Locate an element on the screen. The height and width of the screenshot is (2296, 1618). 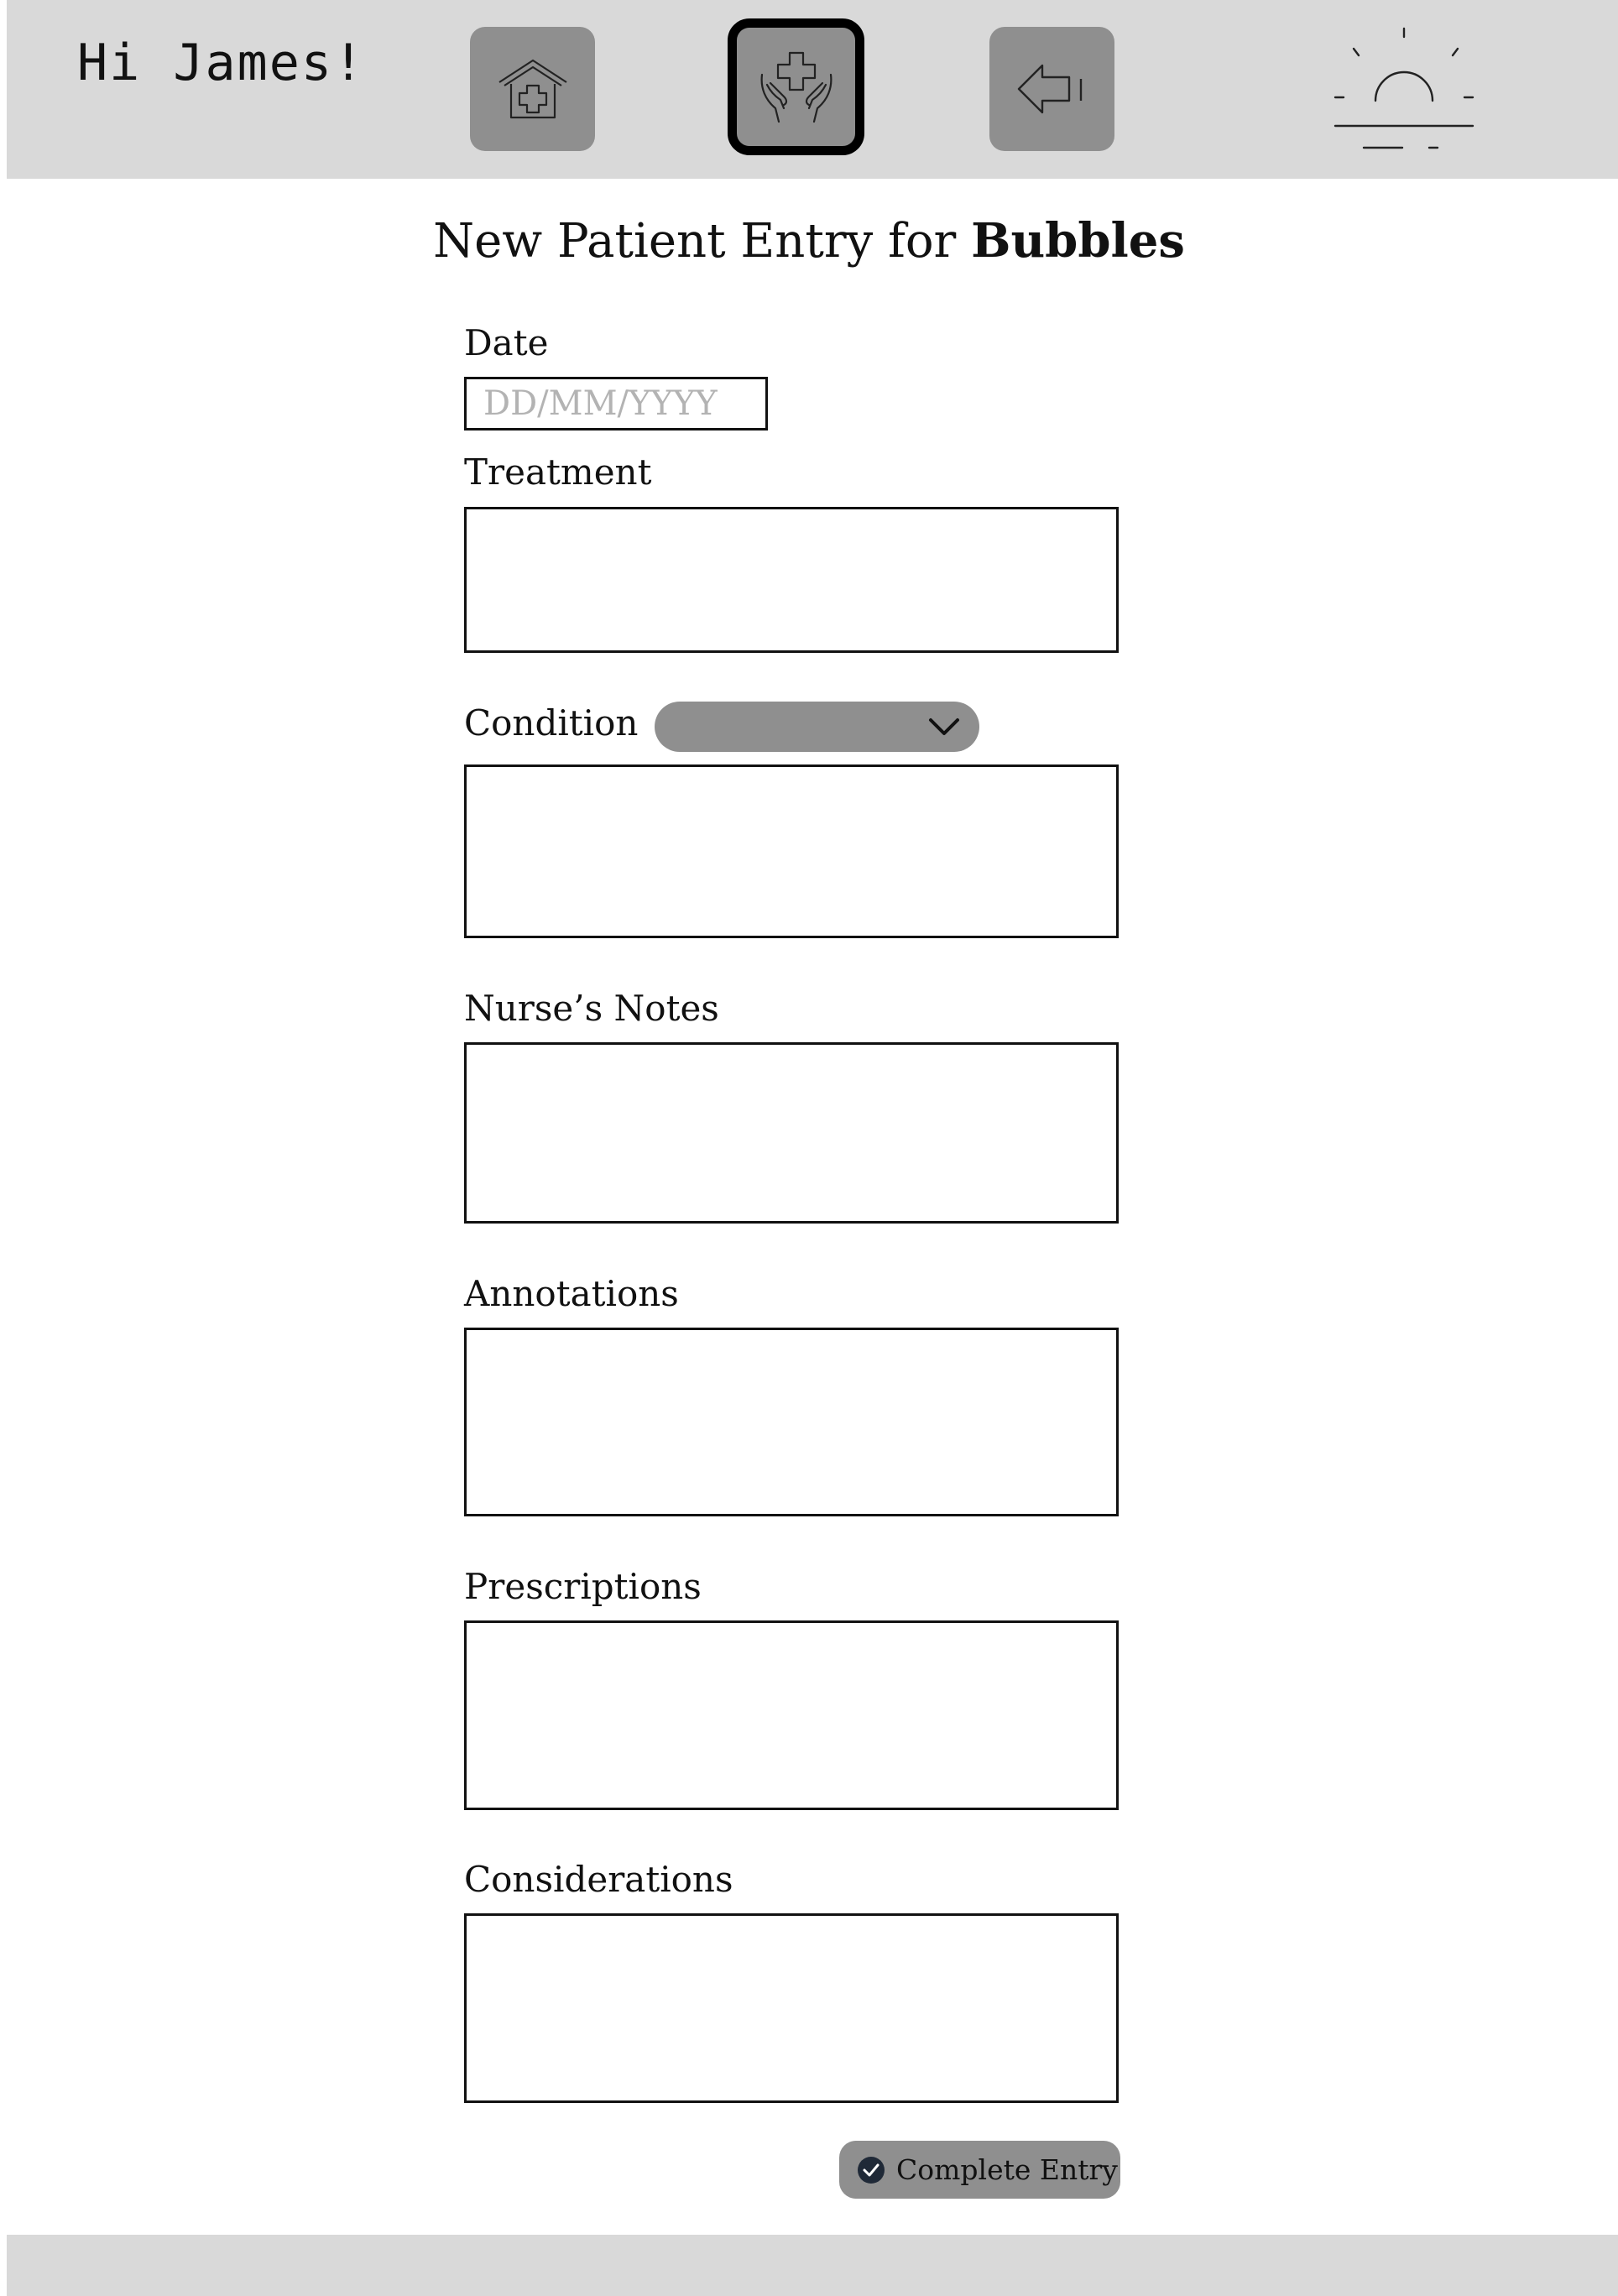
date-input is located at coordinates (616, 403).